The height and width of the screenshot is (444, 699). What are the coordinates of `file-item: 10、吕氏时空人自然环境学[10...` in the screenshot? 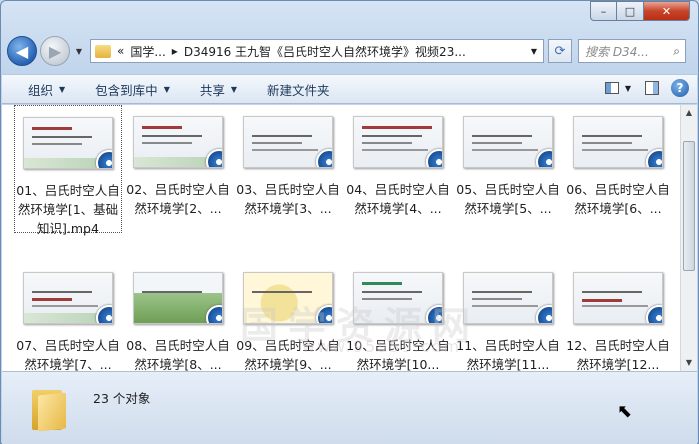 It's located at (398, 316).